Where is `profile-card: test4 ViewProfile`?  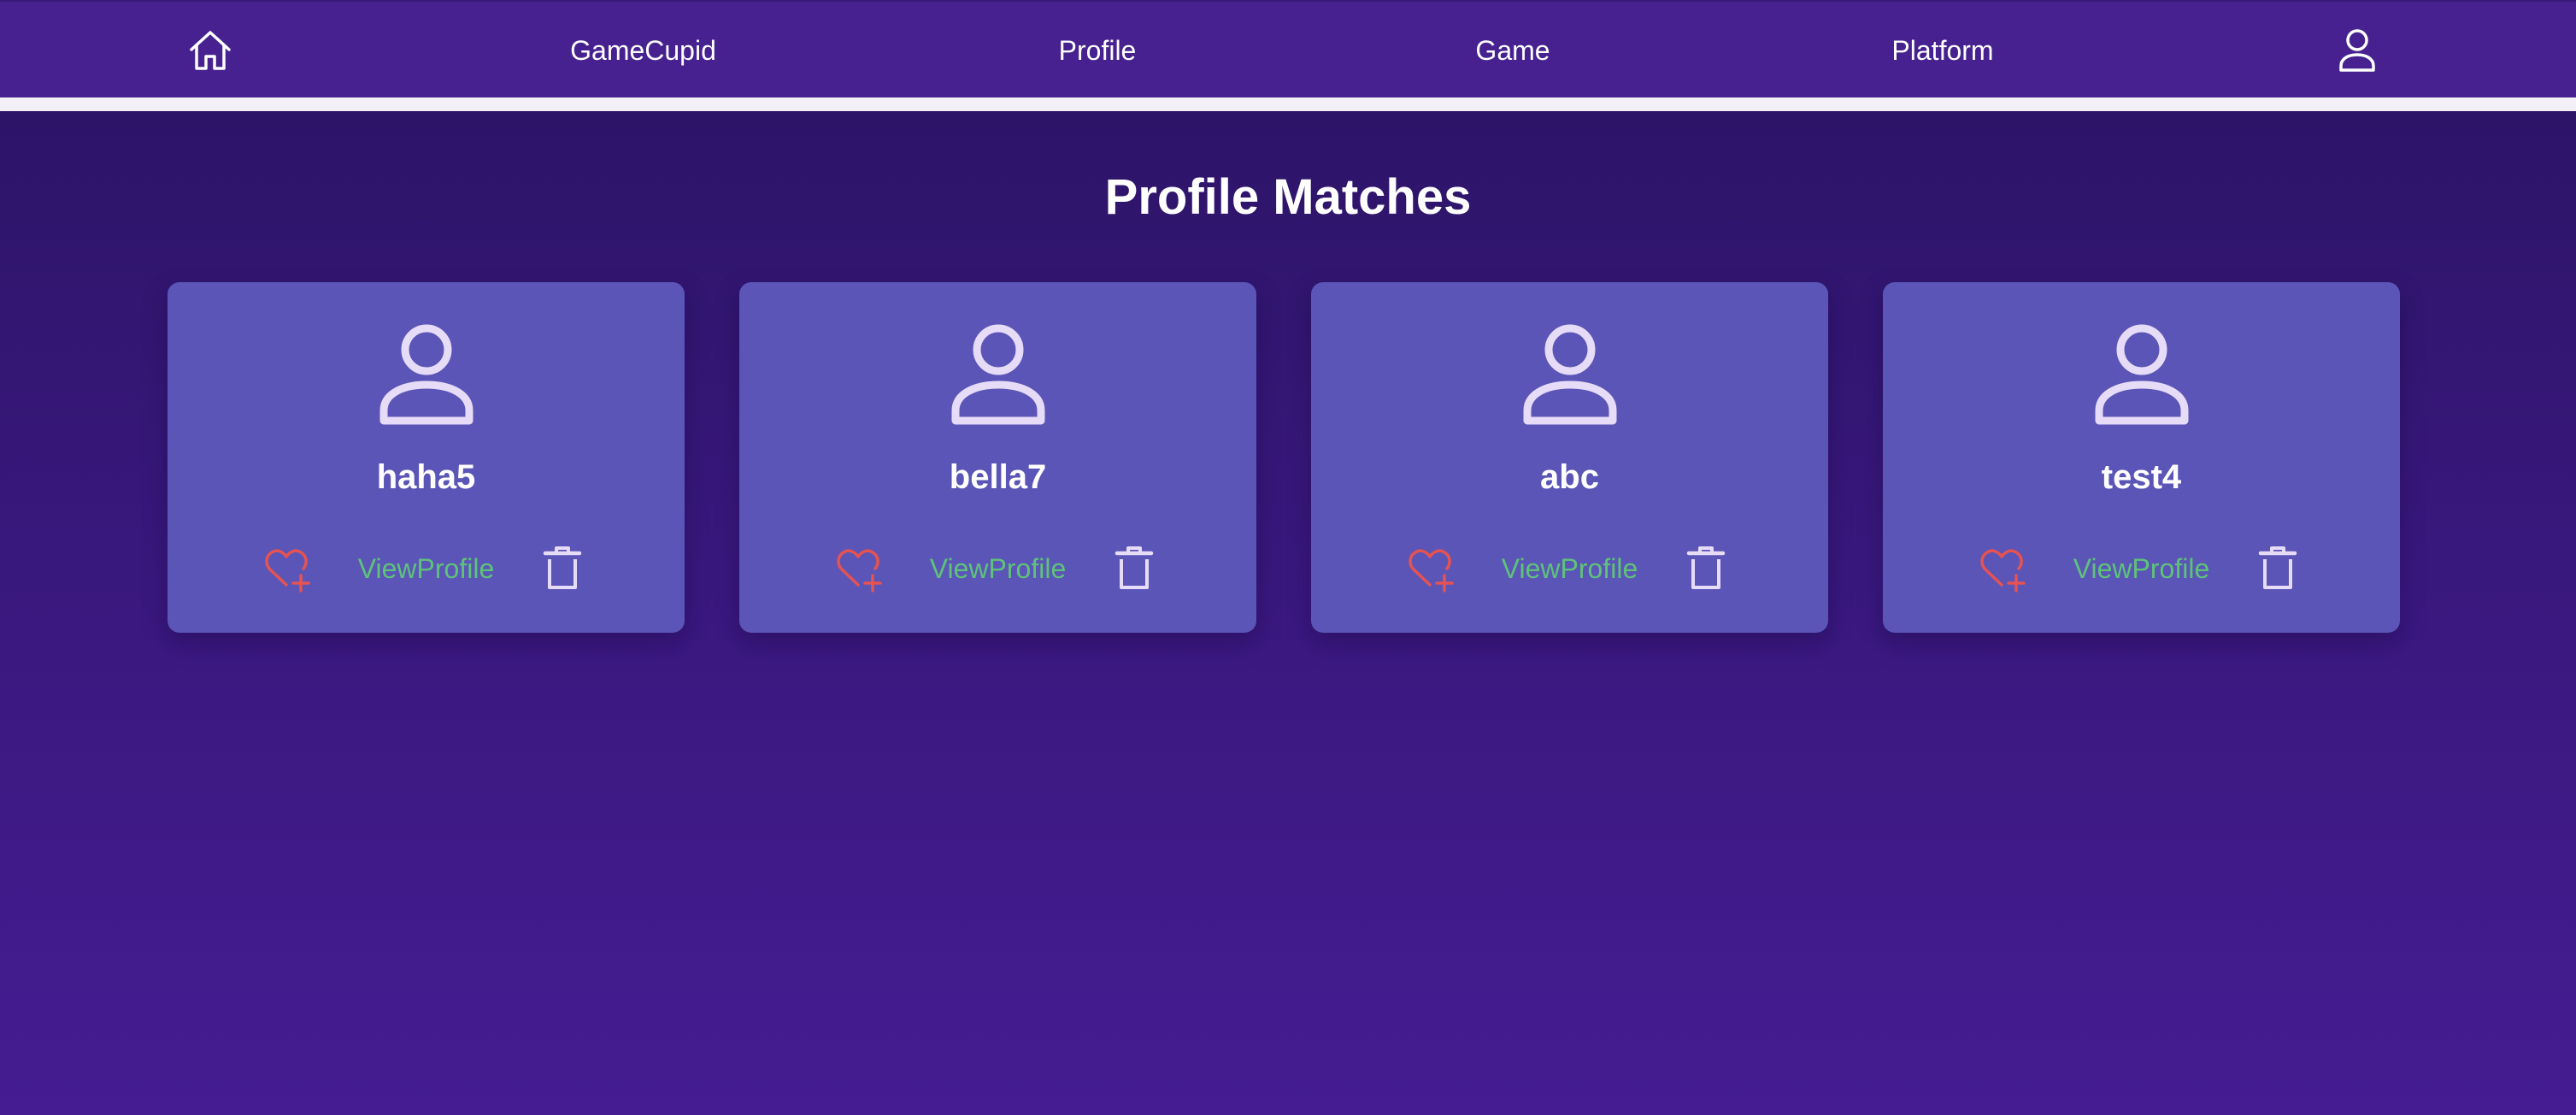
profile-card: test4 ViewProfile is located at coordinates (2141, 457).